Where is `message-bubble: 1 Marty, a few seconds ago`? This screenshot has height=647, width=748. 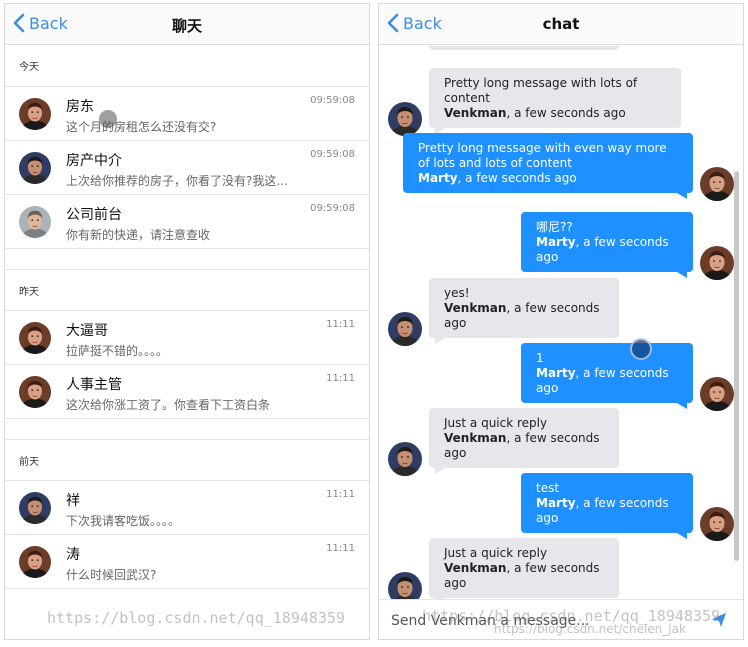
message-bubble: 1 Marty, a few seconds ago is located at coordinates (607, 373).